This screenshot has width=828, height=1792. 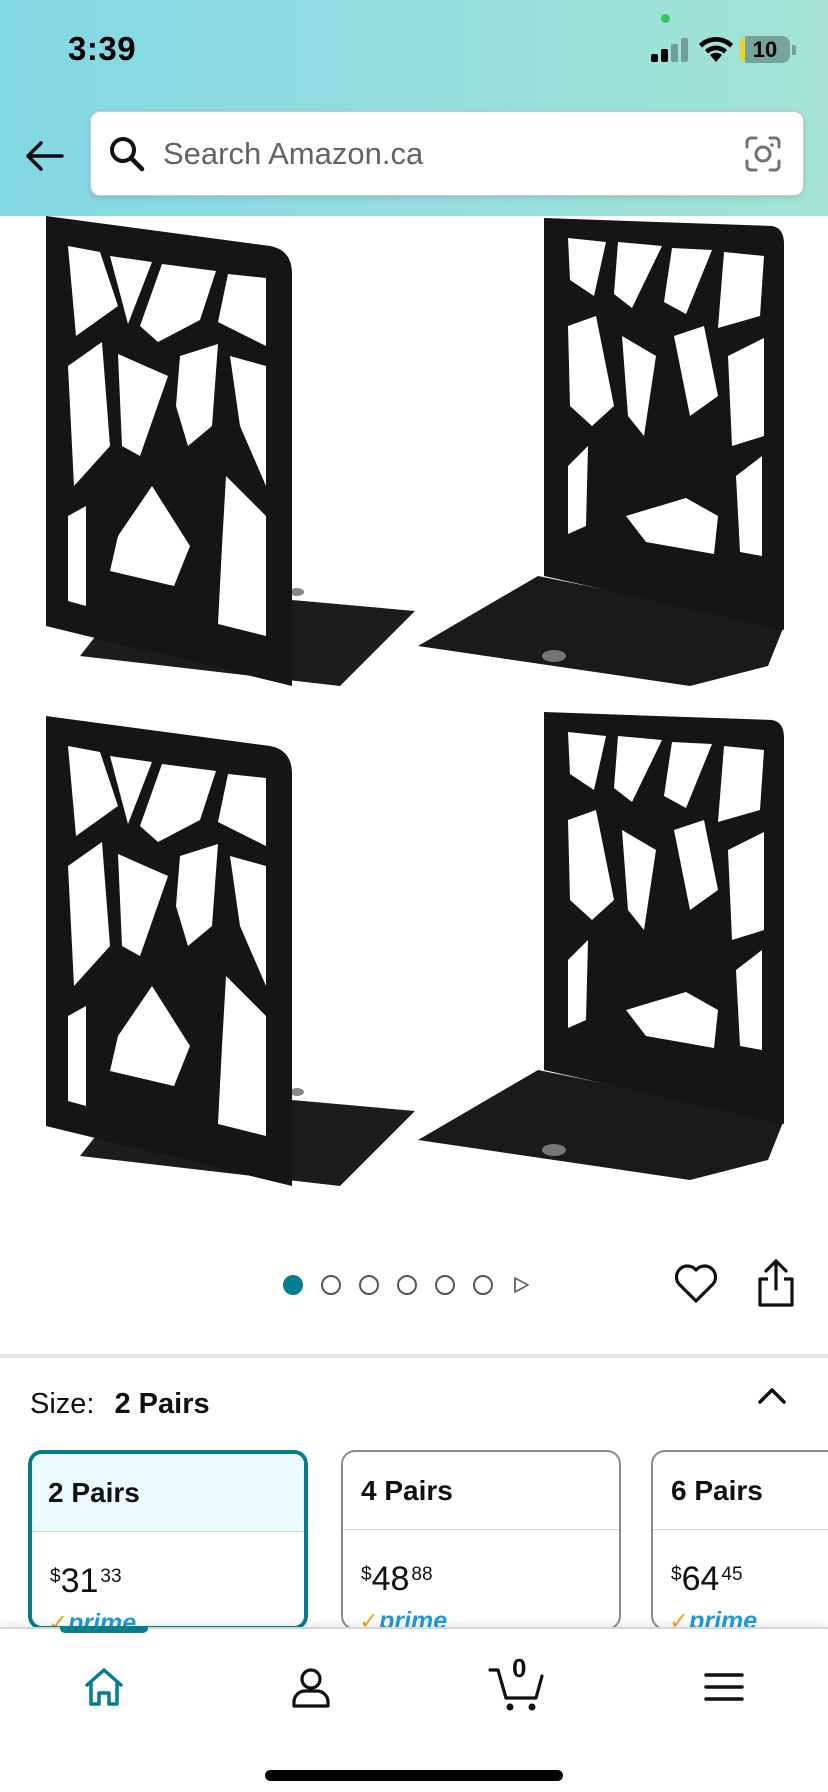 What do you see at coordinates (700, 1579) in the screenshot?
I see `price-whole: 64` at bounding box center [700, 1579].